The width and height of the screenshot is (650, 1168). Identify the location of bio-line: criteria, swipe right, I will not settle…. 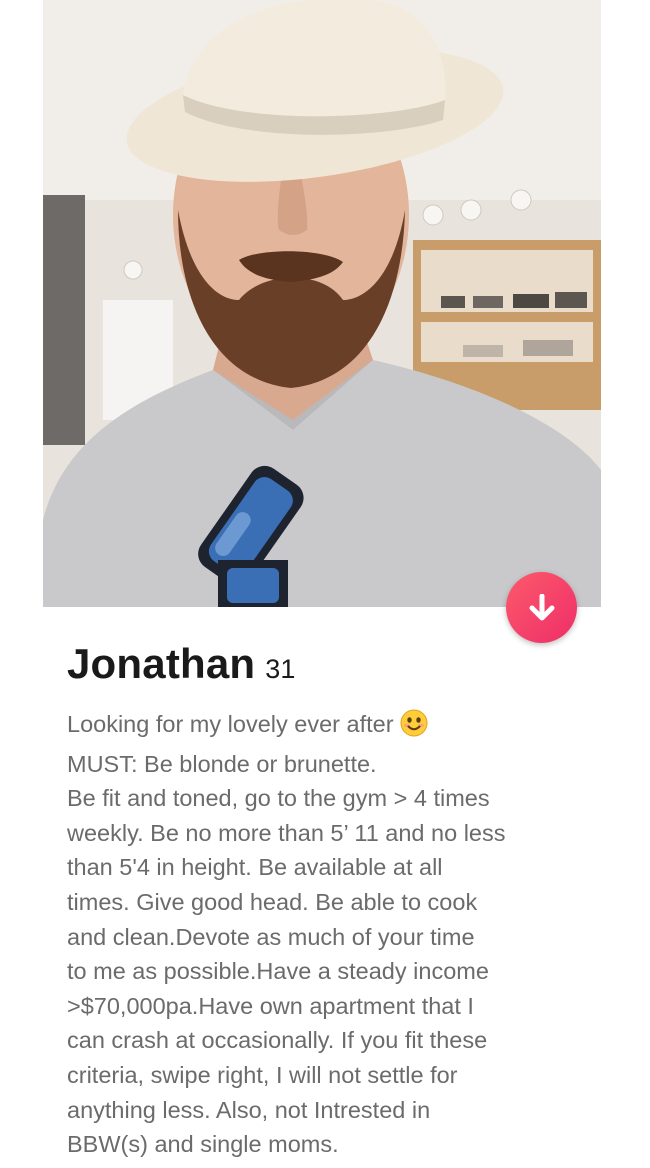
(262, 1074).